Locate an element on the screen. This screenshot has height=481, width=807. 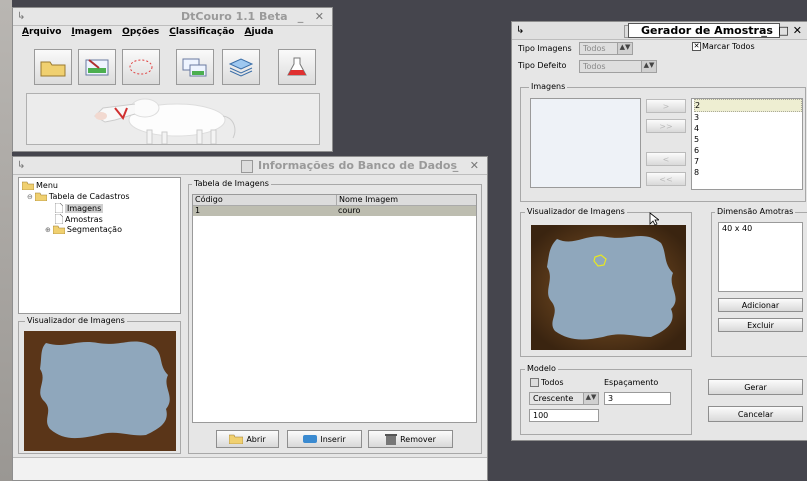
tipo-imagens-select: Todos ▲▼ is located at coordinates (606, 48).